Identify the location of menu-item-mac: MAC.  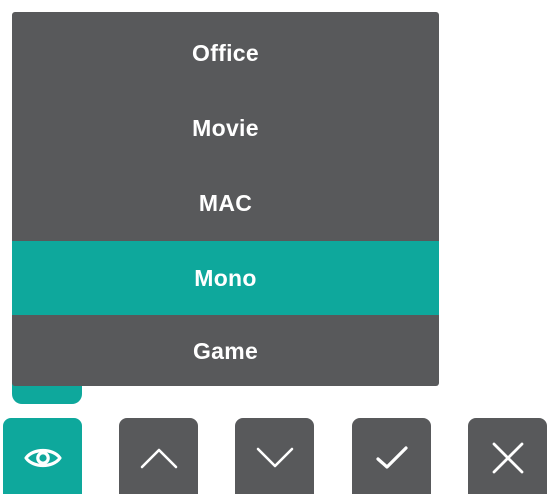
(225, 203).